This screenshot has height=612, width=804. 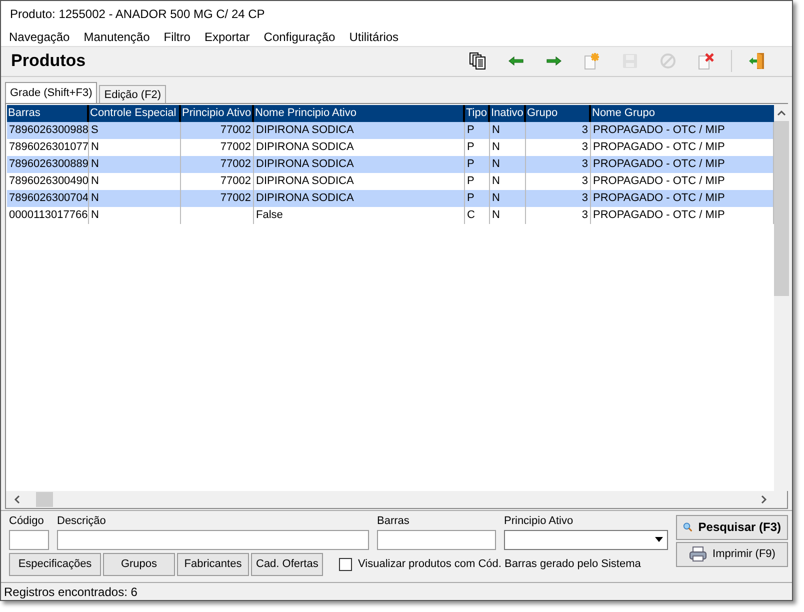 What do you see at coordinates (139, 564) in the screenshot?
I see `action-button: Grupos` at bounding box center [139, 564].